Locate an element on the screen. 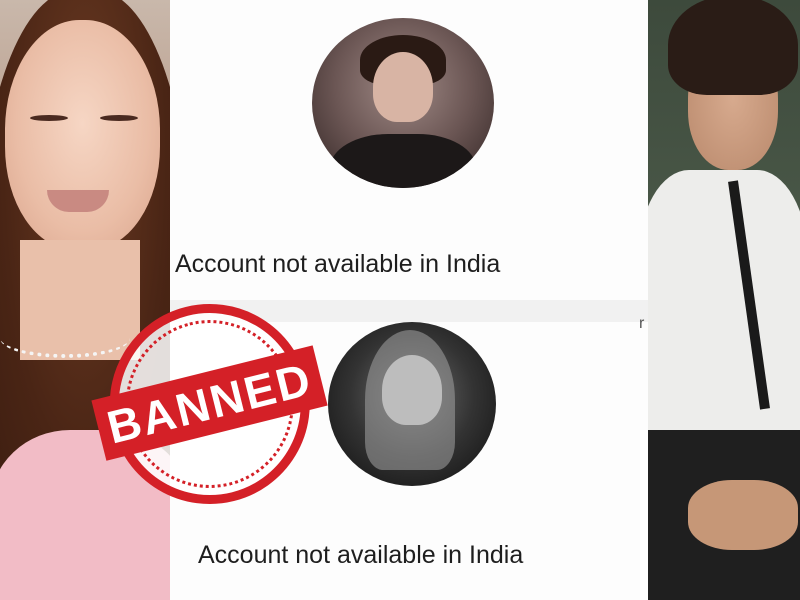 This screenshot has height=600, width=800. edge-letter: r is located at coordinates (642, 323).